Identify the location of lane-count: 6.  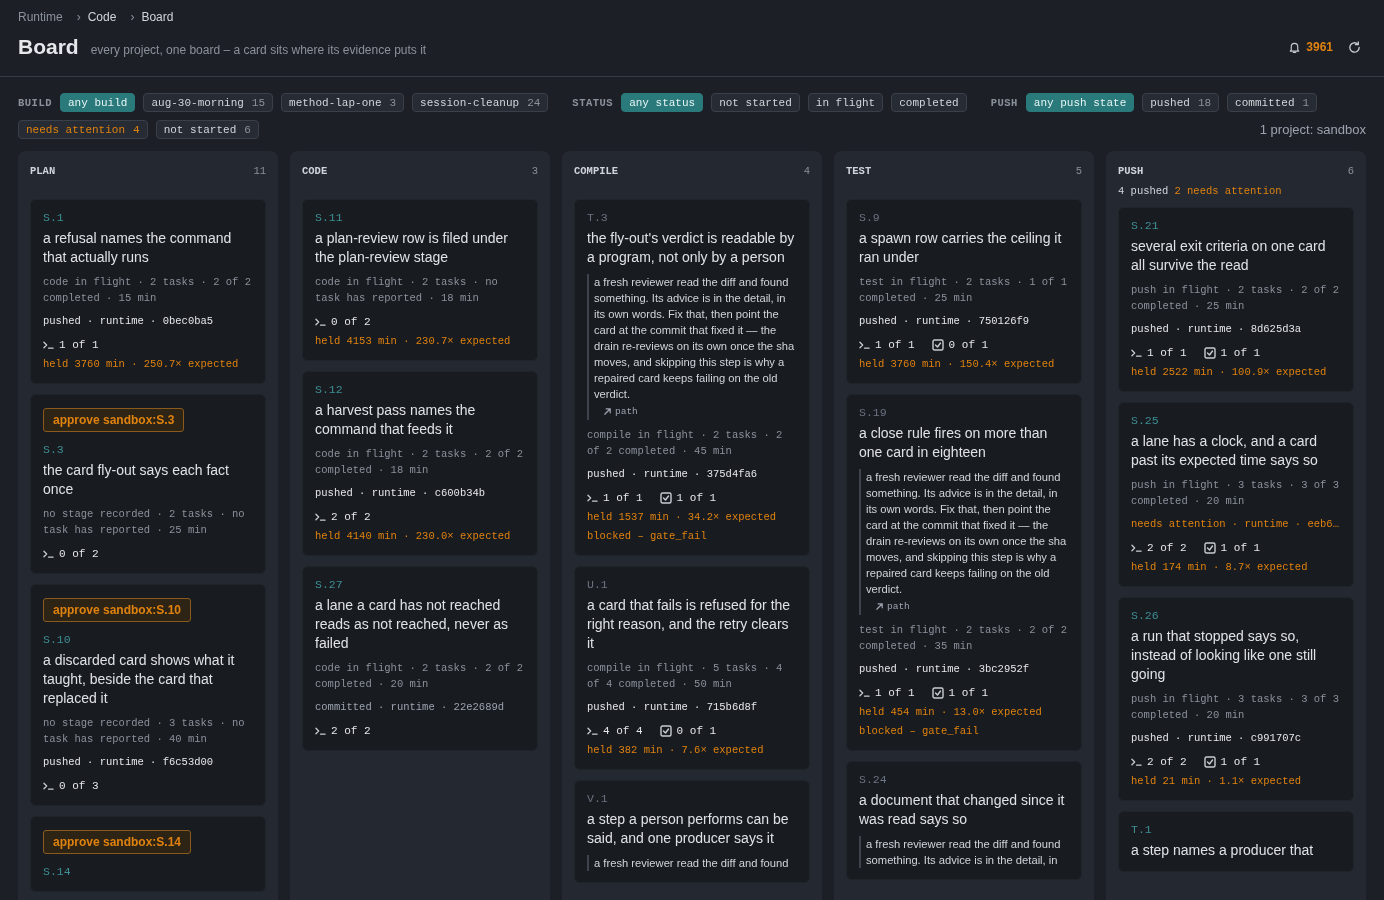
(1350, 171).